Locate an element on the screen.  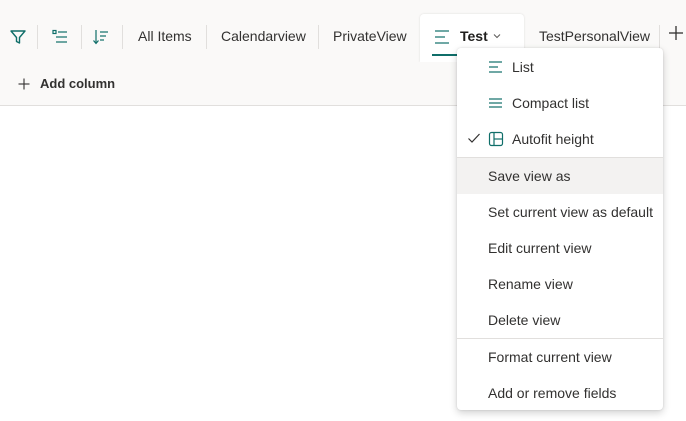
list-icon is located at coordinates (495, 67).